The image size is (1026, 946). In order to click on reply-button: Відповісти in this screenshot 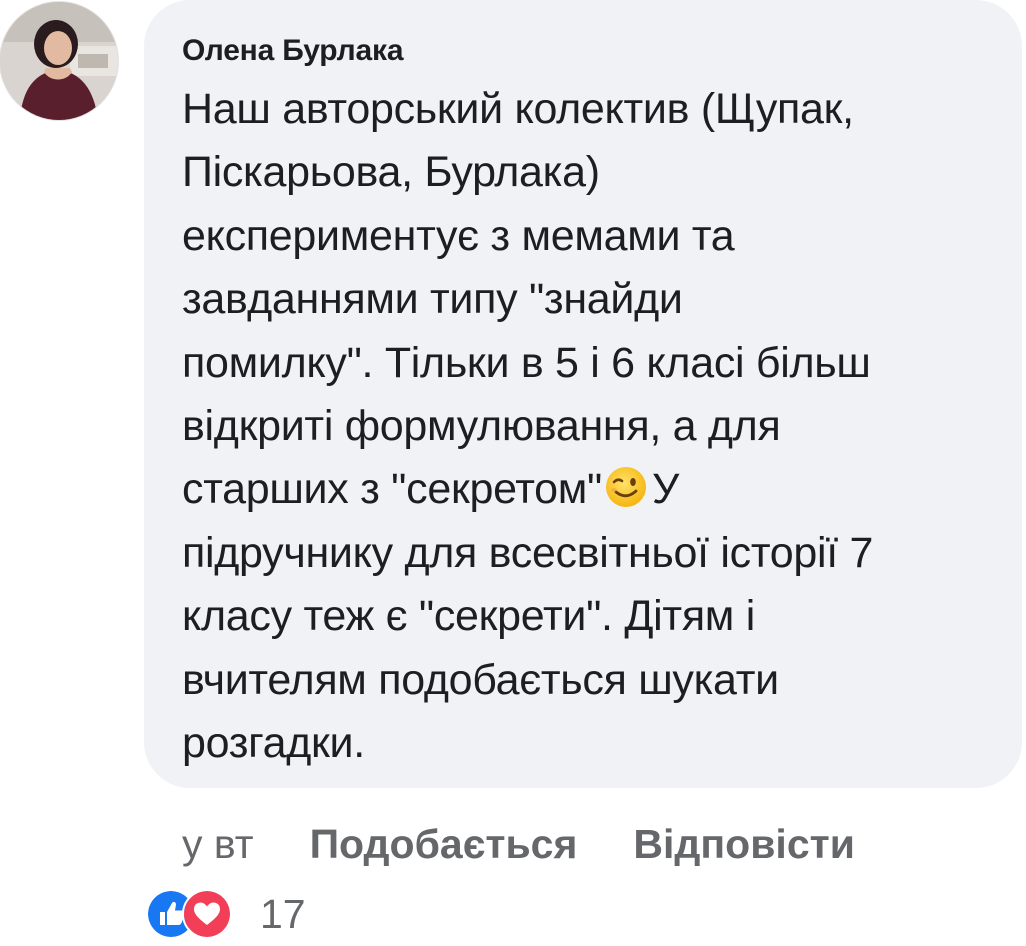, I will do `click(744, 844)`.